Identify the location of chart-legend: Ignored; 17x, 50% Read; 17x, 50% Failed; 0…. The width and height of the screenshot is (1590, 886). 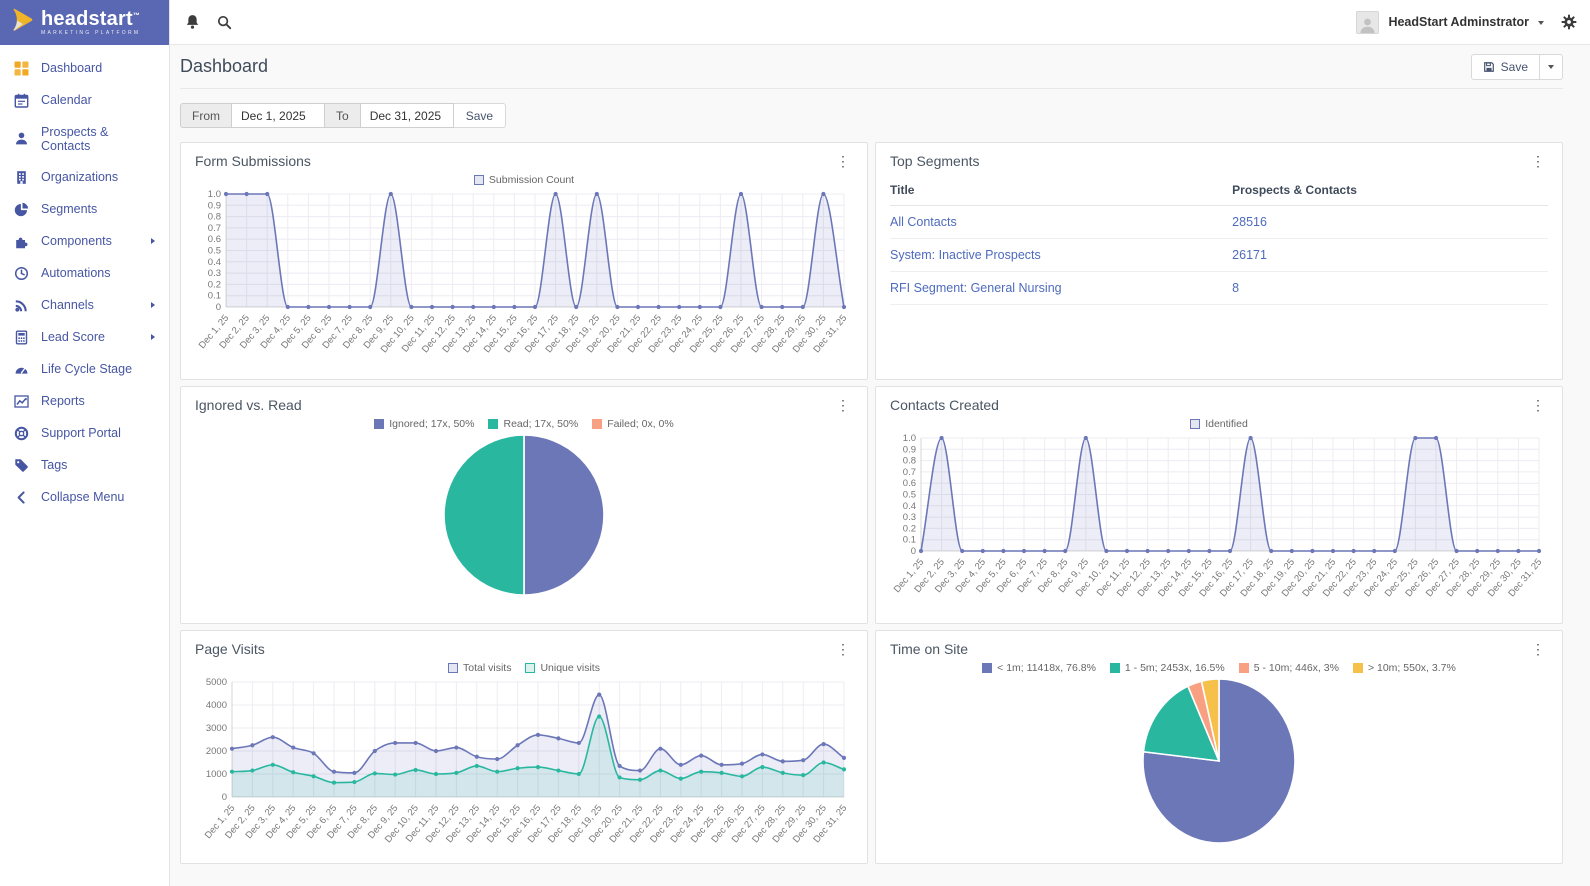
(524, 424).